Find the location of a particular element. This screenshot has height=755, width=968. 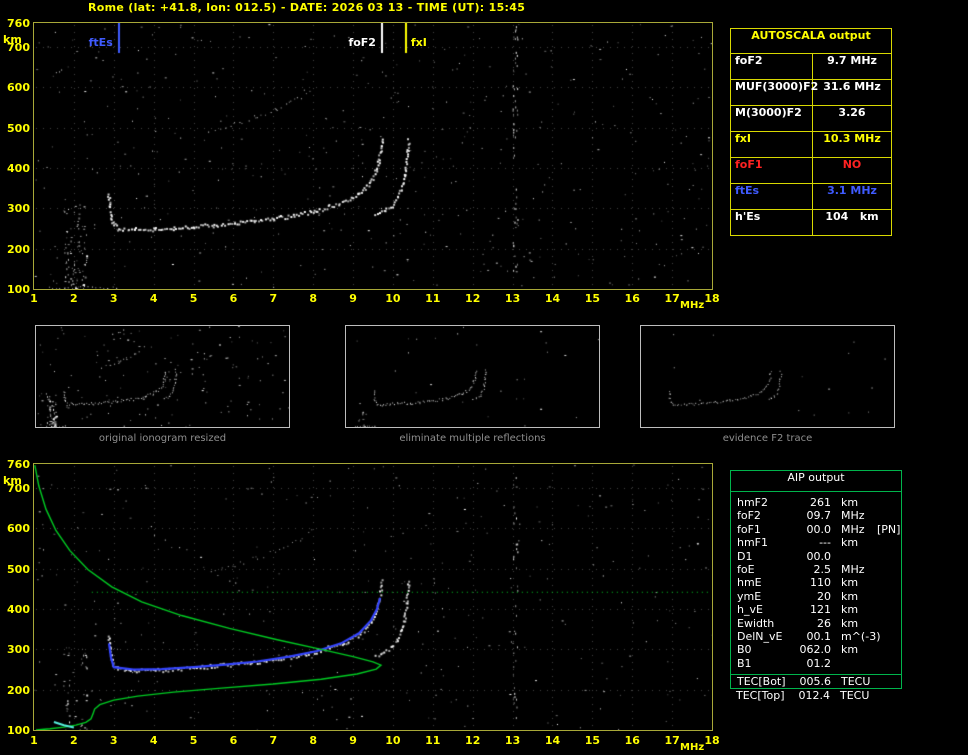

aip-value: 01.2 is located at coordinates (819, 663).